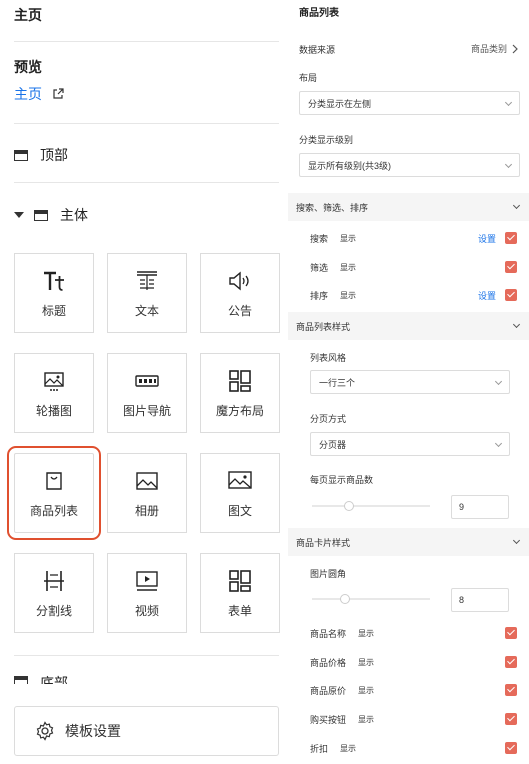 The height and width of the screenshot is (764, 529). Describe the element at coordinates (239, 610) in the screenshot. I see `component-label: 表单` at that location.